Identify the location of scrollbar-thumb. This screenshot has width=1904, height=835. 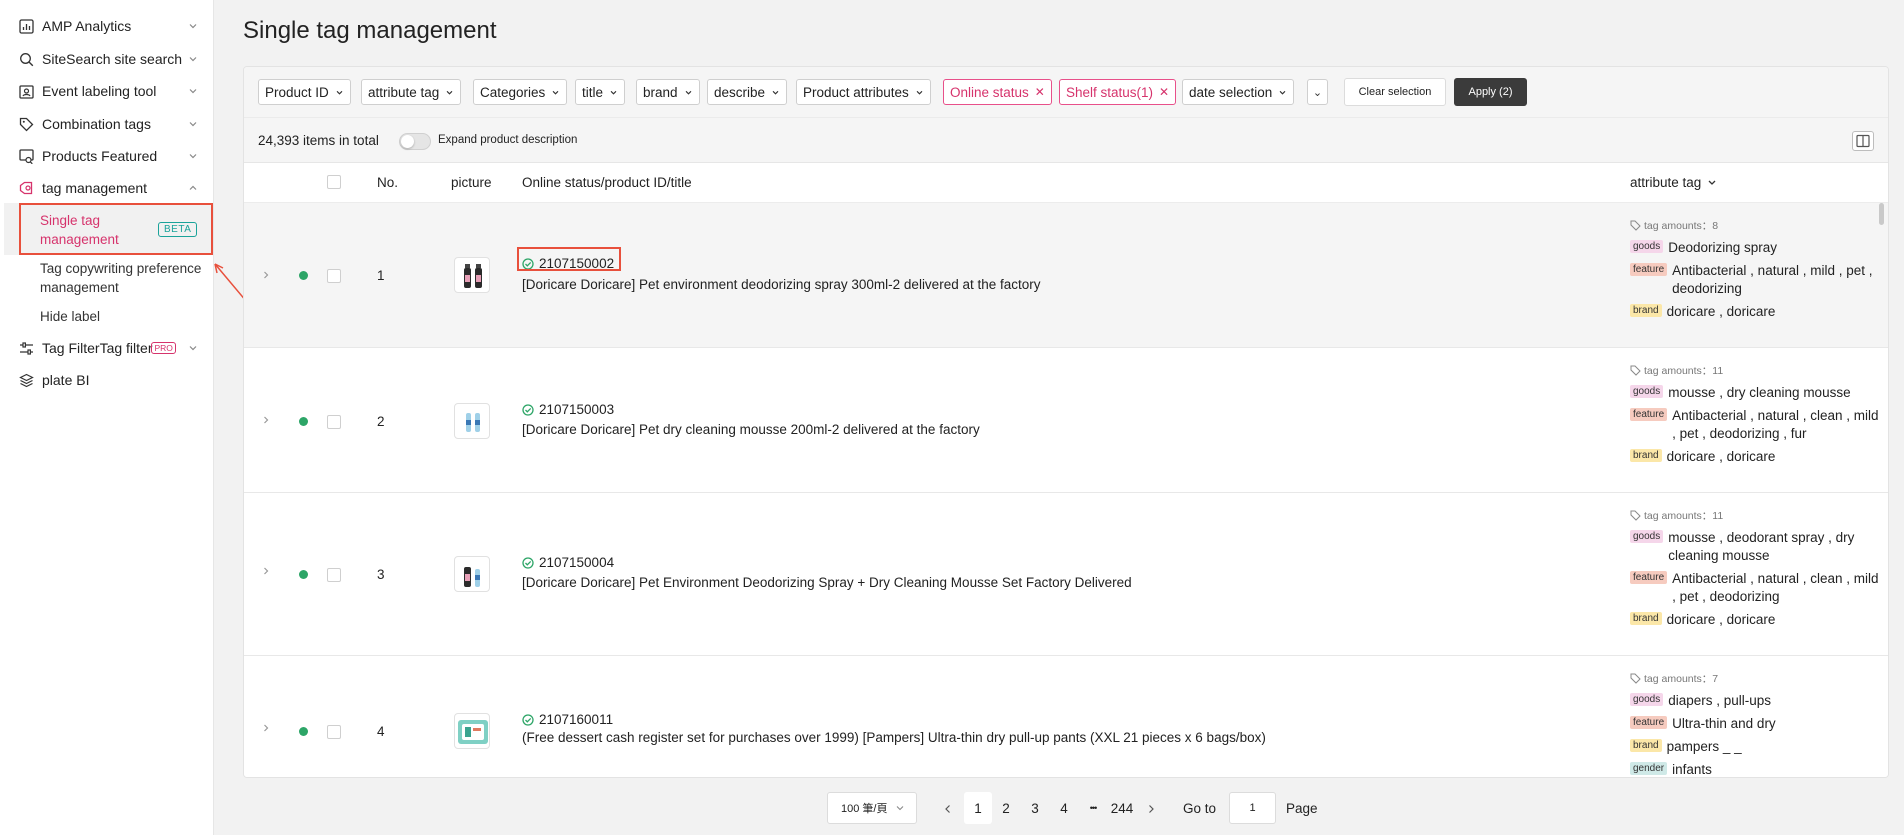
(1881, 214).